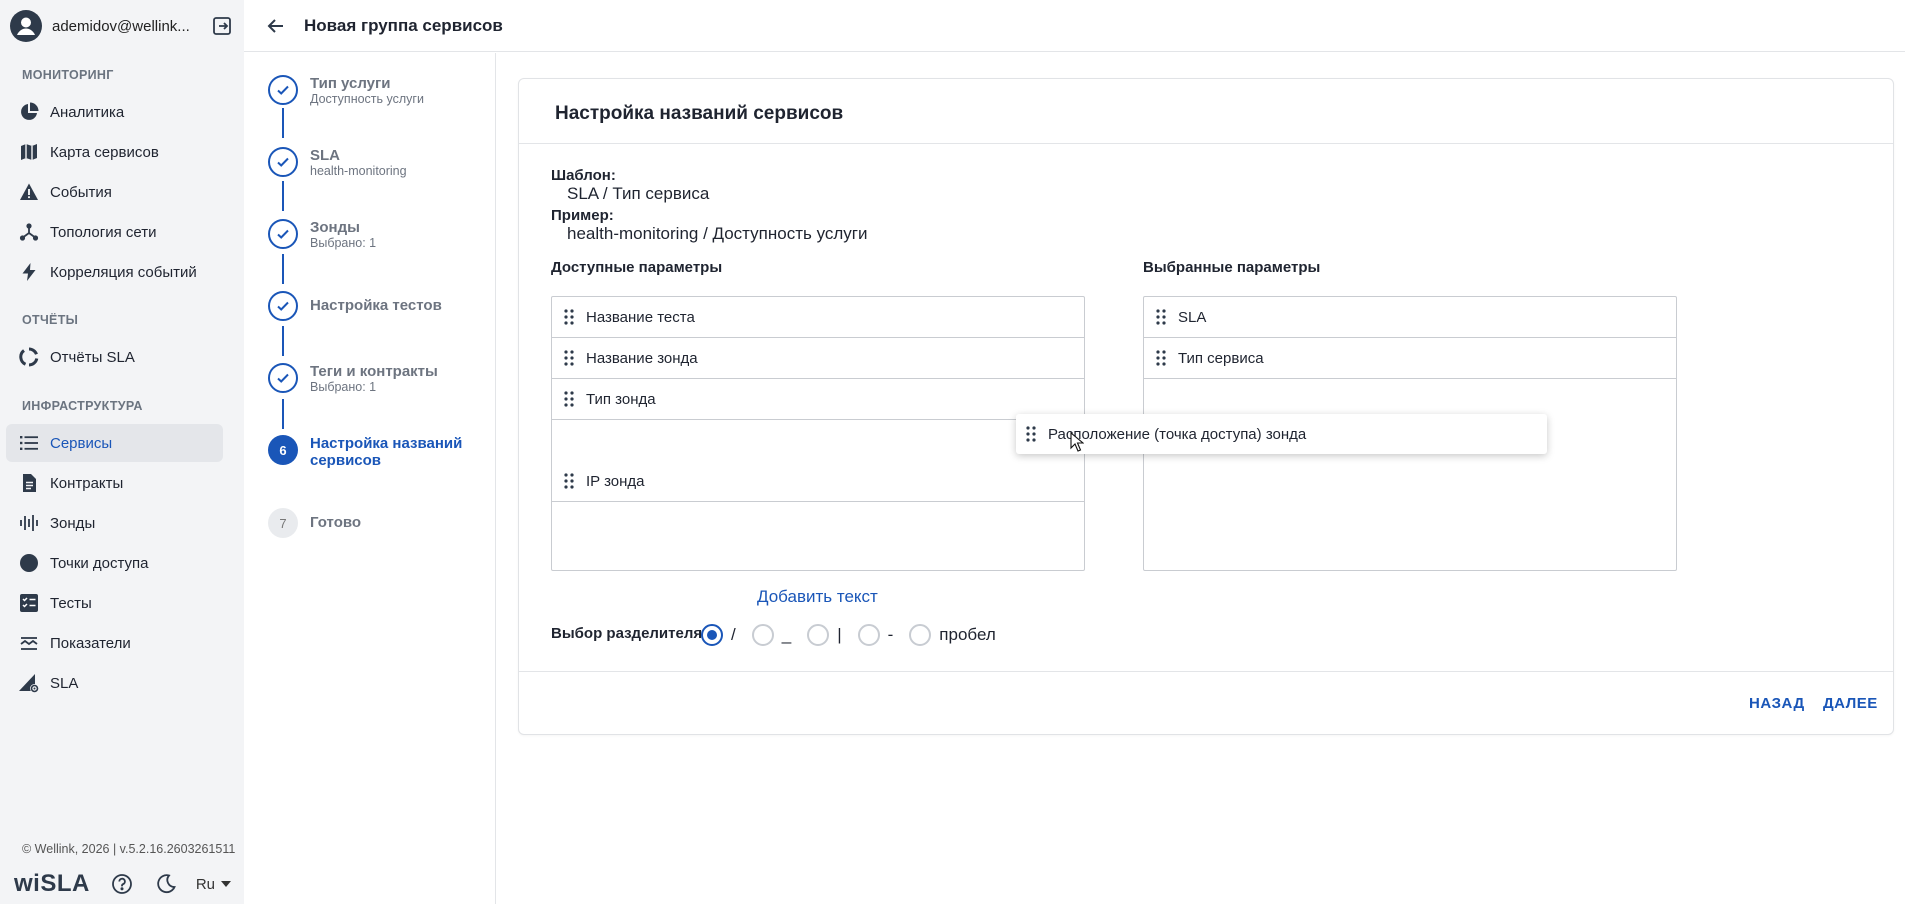  Describe the element at coordinates (82, 406) in the screenshot. I see `section-title-infrastructure: ИНФРАСТРУКТУРА` at that location.